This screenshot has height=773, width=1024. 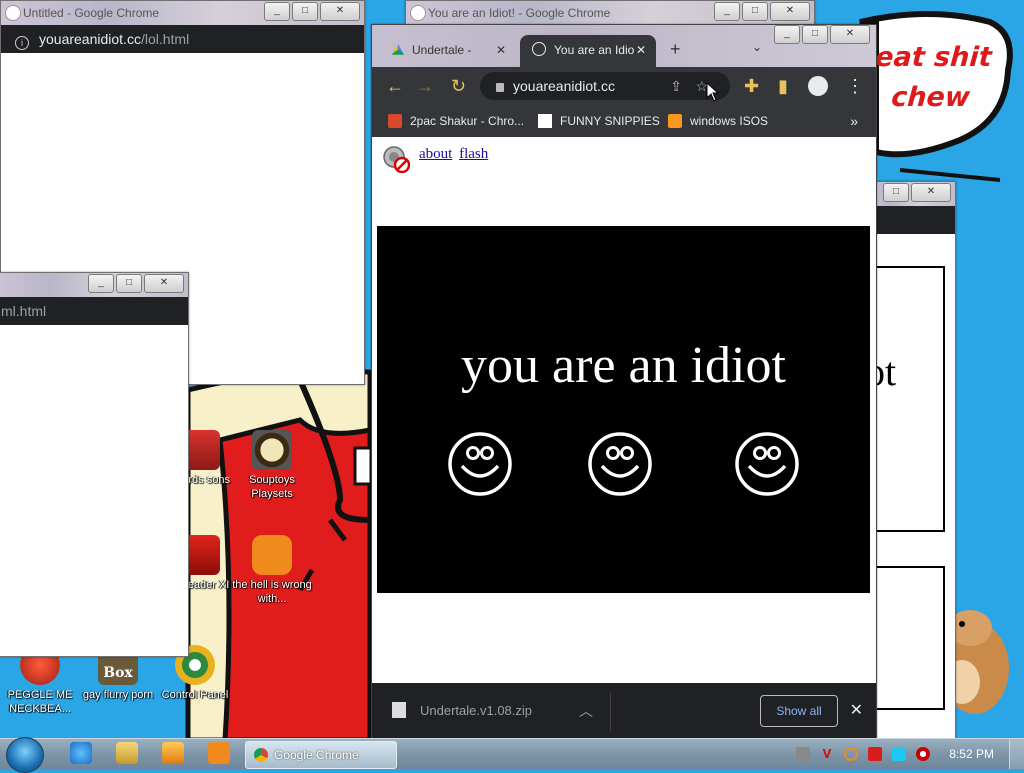 I want to click on music-icon, so click(x=395, y=121).